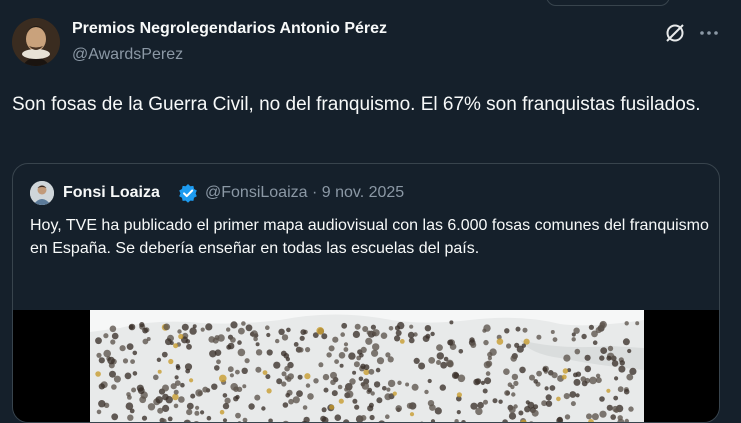  Describe the element at coordinates (709, 33) in the screenshot. I see `more-icon` at that location.